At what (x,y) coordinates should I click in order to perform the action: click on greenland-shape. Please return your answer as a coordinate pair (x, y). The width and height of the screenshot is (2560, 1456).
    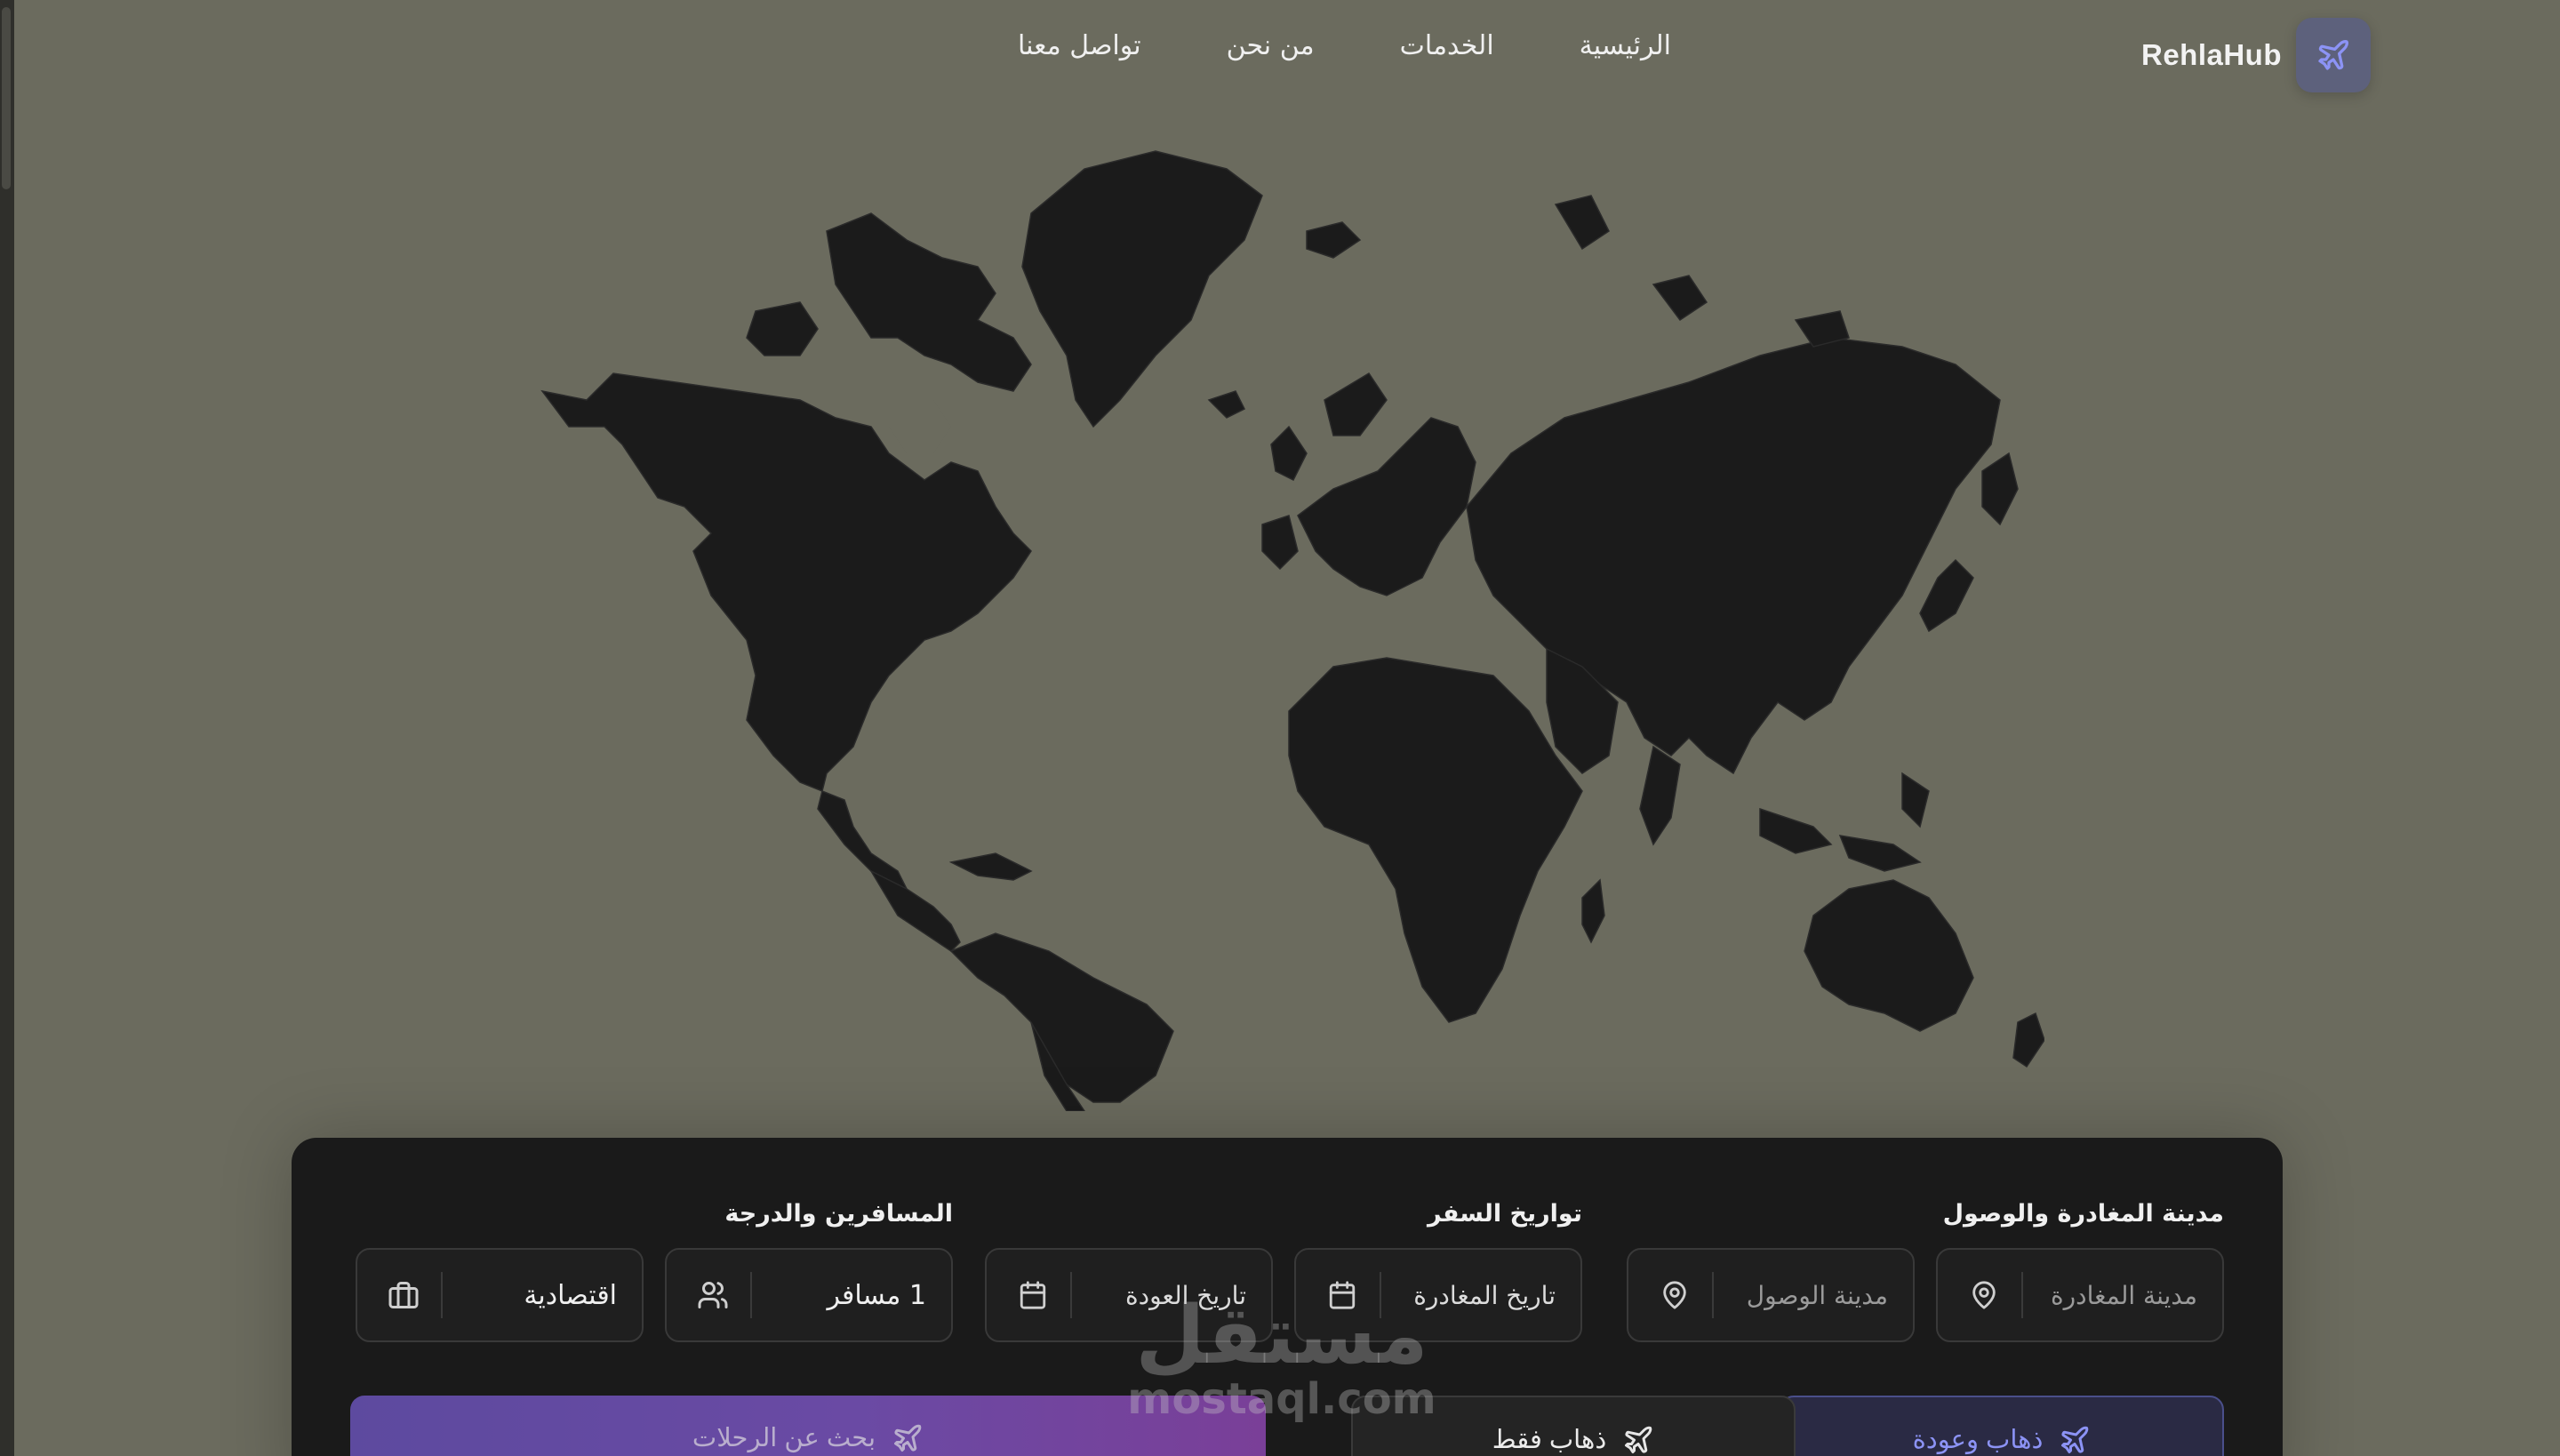
    Looking at the image, I should click on (1142, 289).